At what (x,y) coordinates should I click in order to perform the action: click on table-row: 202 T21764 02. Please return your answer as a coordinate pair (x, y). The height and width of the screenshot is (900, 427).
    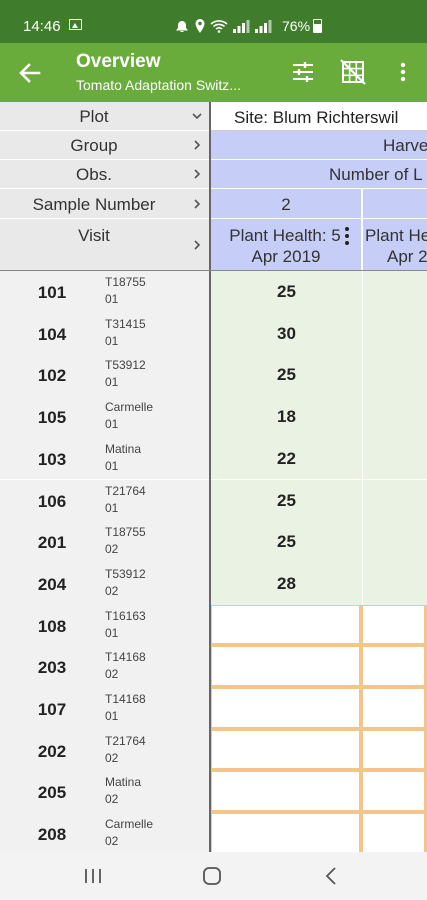
    Looking at the image, I should click on (213, 750).